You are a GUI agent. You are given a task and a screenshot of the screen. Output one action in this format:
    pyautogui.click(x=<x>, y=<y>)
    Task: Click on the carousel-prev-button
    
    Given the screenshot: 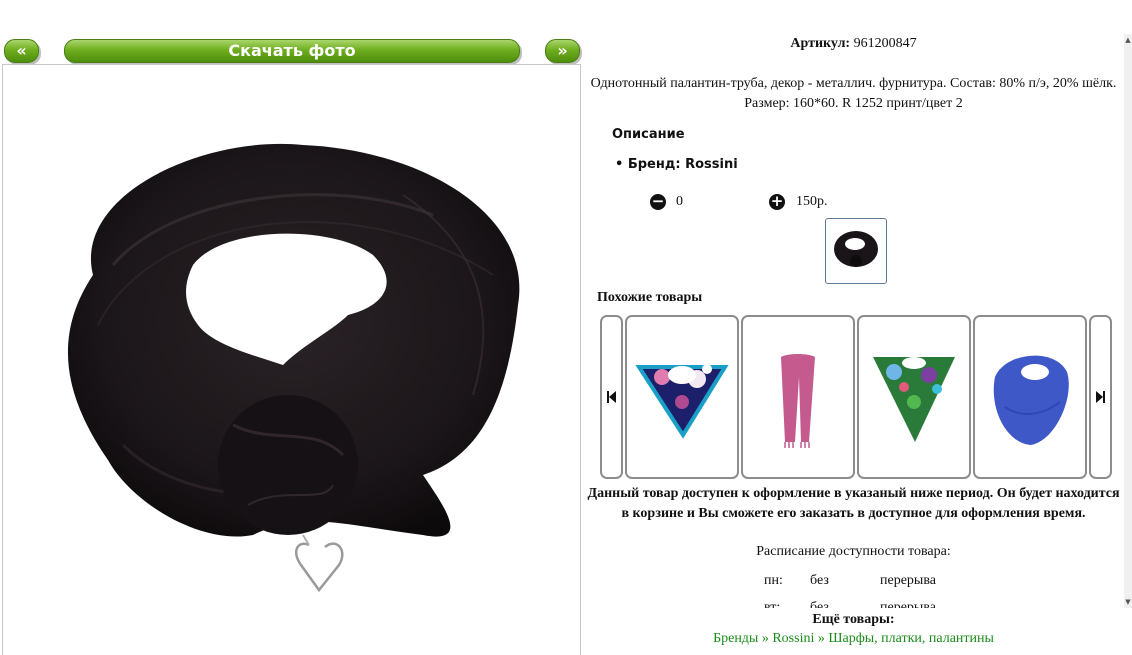 What is the action you would take?
    pyautogui.click(x=611, y=397)
    